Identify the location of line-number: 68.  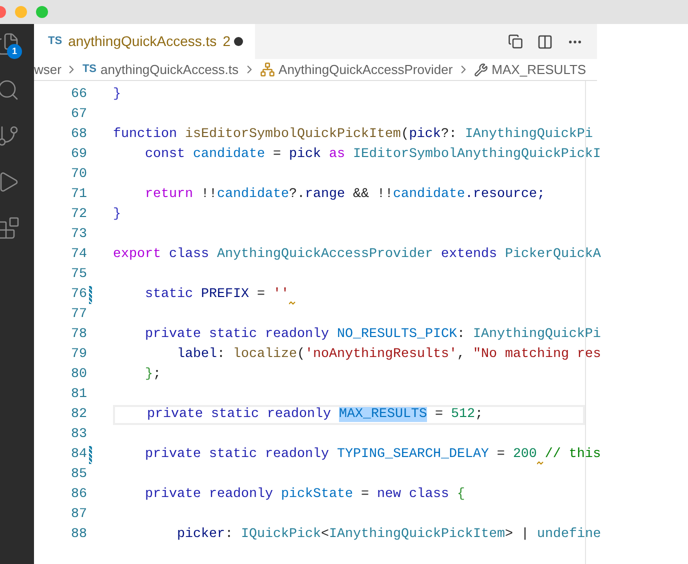
(78, 135).